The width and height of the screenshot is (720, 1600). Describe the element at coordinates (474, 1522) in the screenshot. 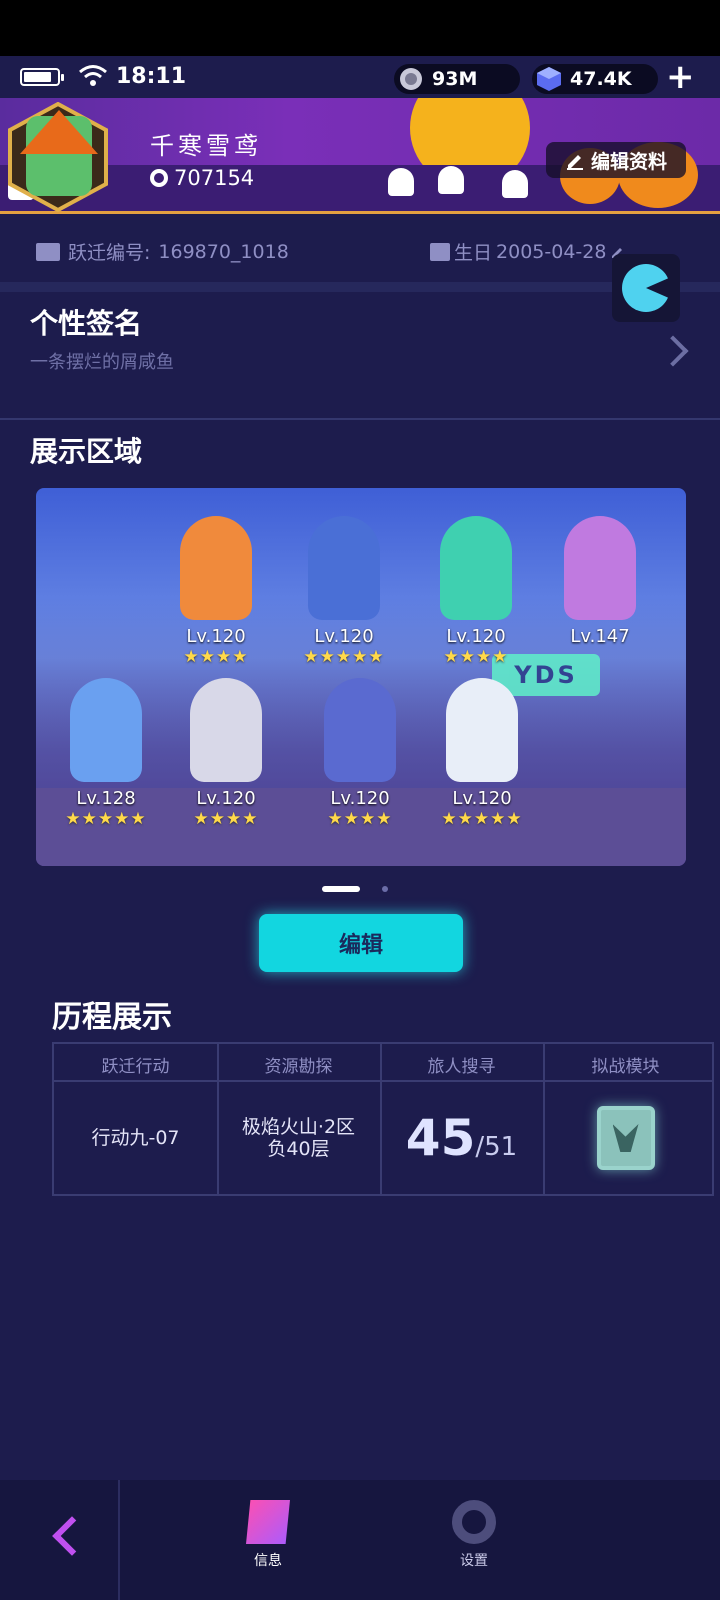

I see `gear-icon` at that location.